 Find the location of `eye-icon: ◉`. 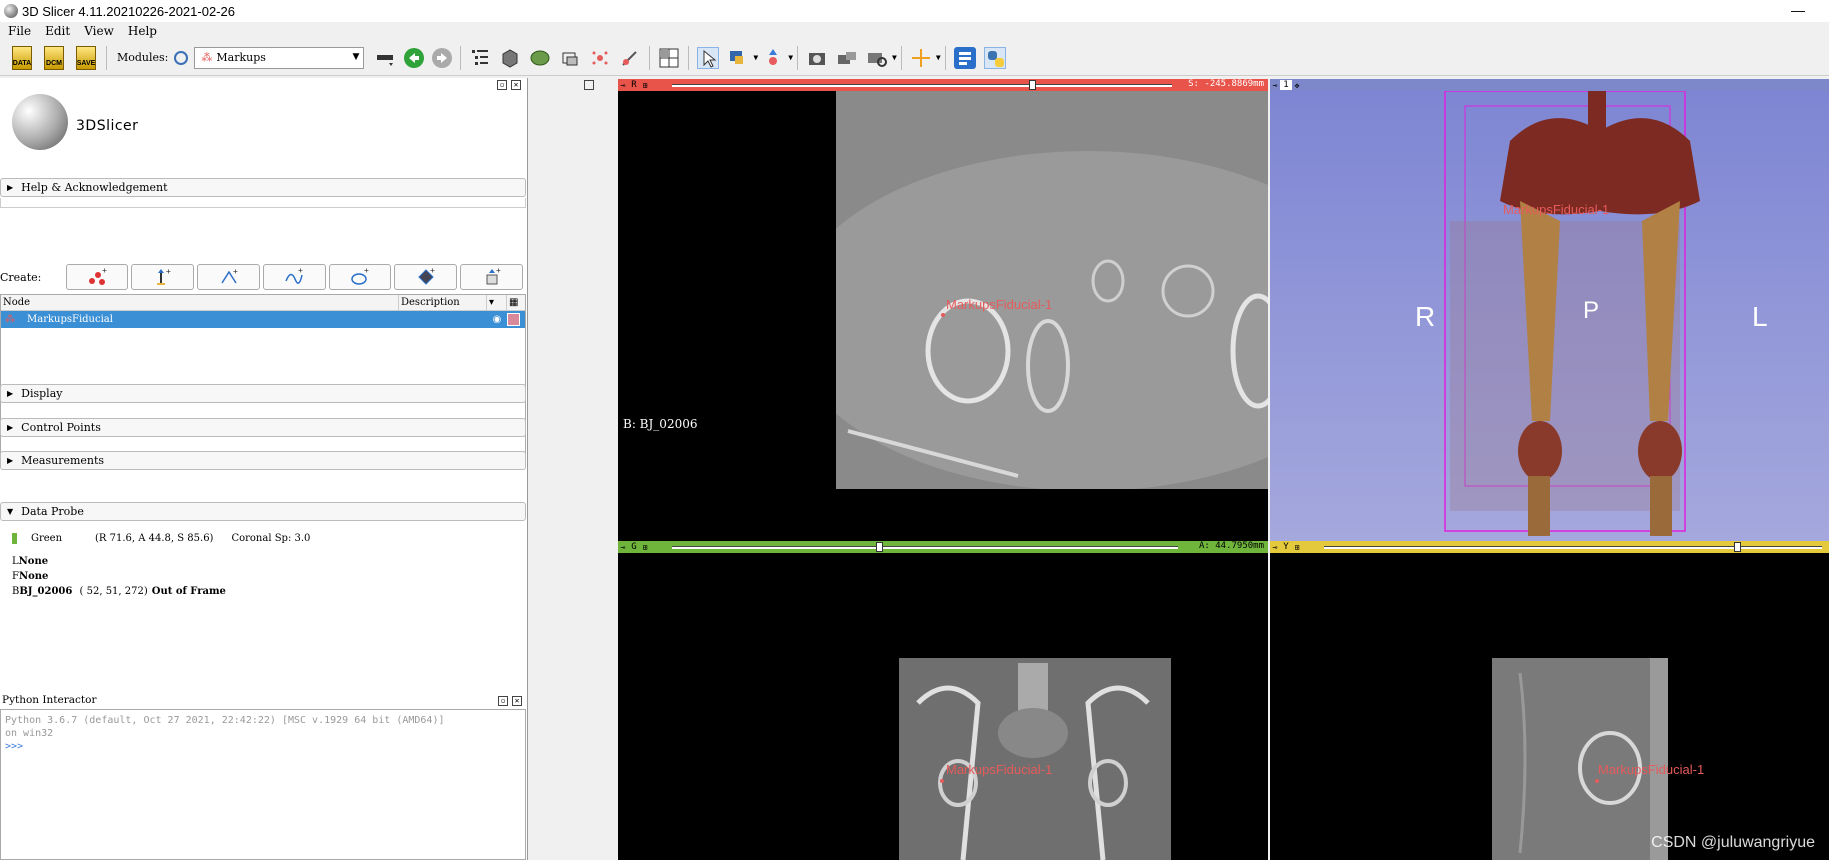

eye-icon: ◉ is located at coordinates (497, 319).